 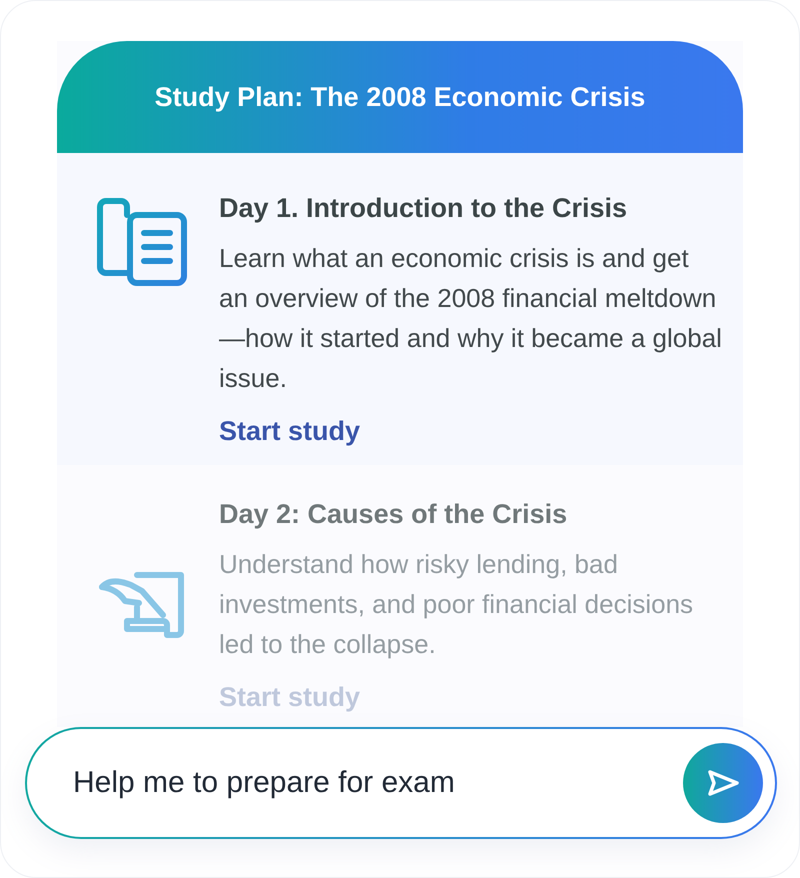 I want to click on prompt-field: Help me to prepare for exam, so click(x=401, y=783).